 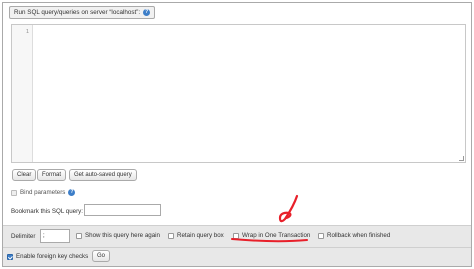 I want to click on rollback-when-finished-option: Rollback when finished, so click(x=354, y=235).